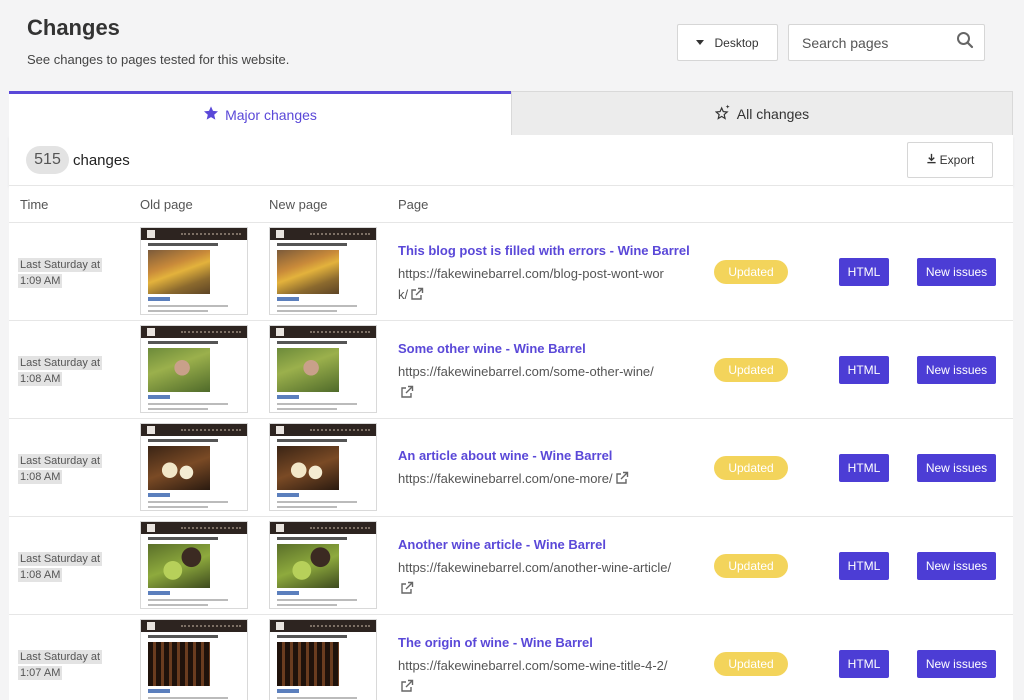 The height and width of the screenshot is (700, 1024). I want to click on page-url: https://fakewinebarrel.com/one-more/, so click(548, 478).